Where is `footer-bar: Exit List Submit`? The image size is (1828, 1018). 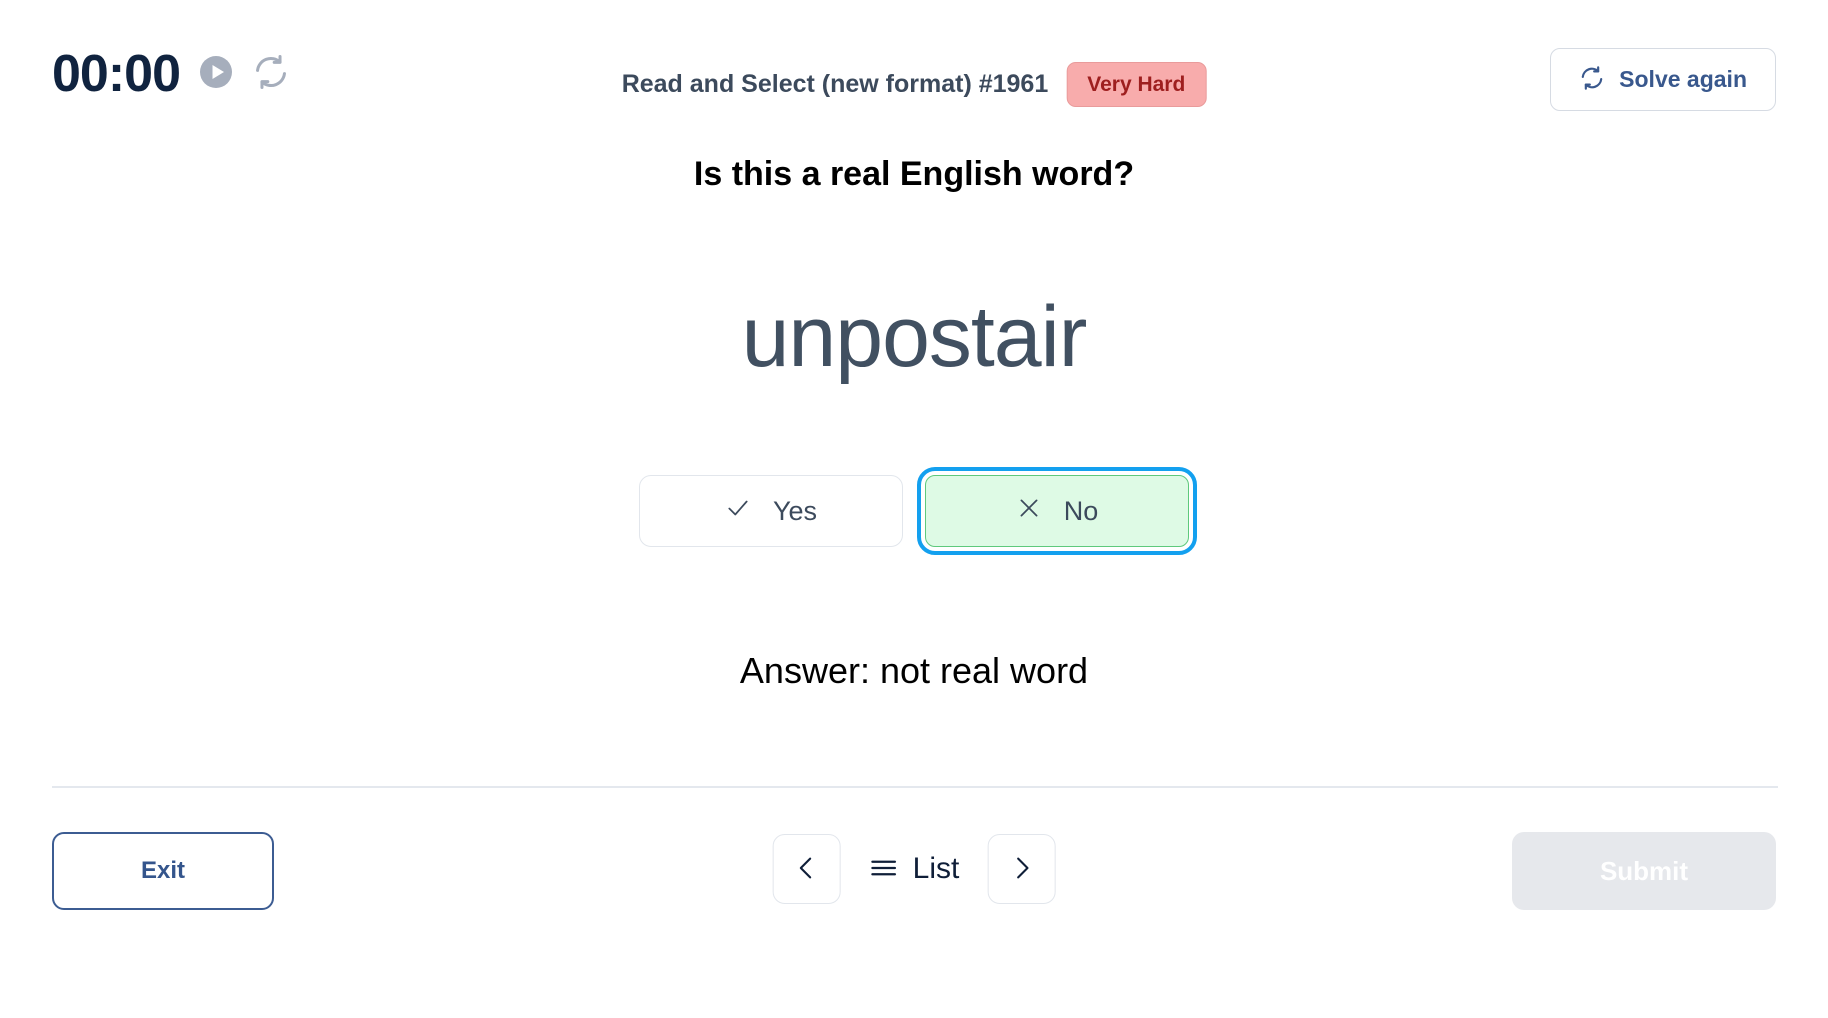 footer-bar: Exit List Submit is located at coordinates (914, 875).